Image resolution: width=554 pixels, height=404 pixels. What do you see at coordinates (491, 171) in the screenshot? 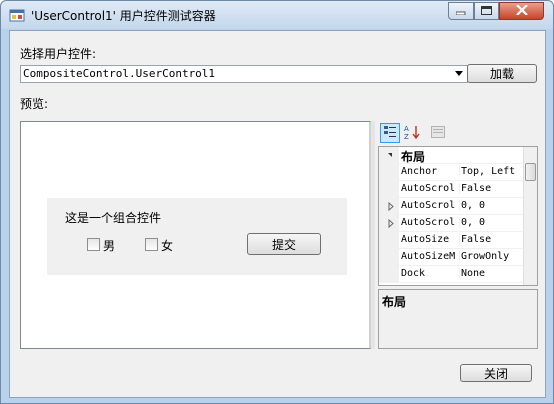
I see `property-value: Top, Left` at bounding box center [491, 171].